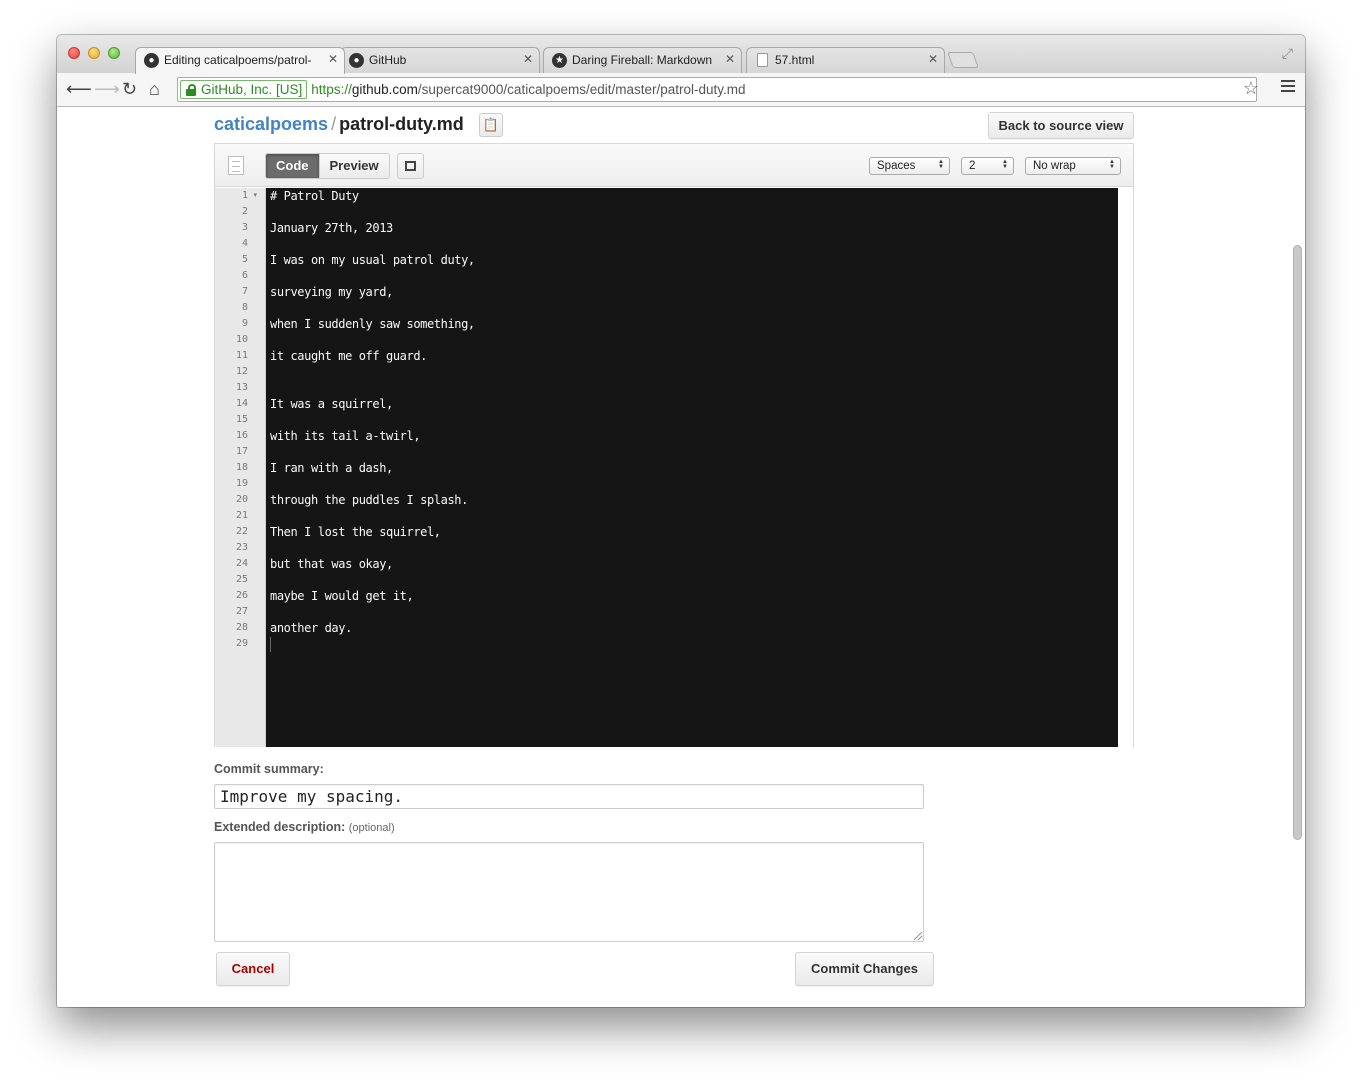 This screenshot has width=1362, height=1086. I want to click on clipboard-icon: 📋, so click(491, 124).